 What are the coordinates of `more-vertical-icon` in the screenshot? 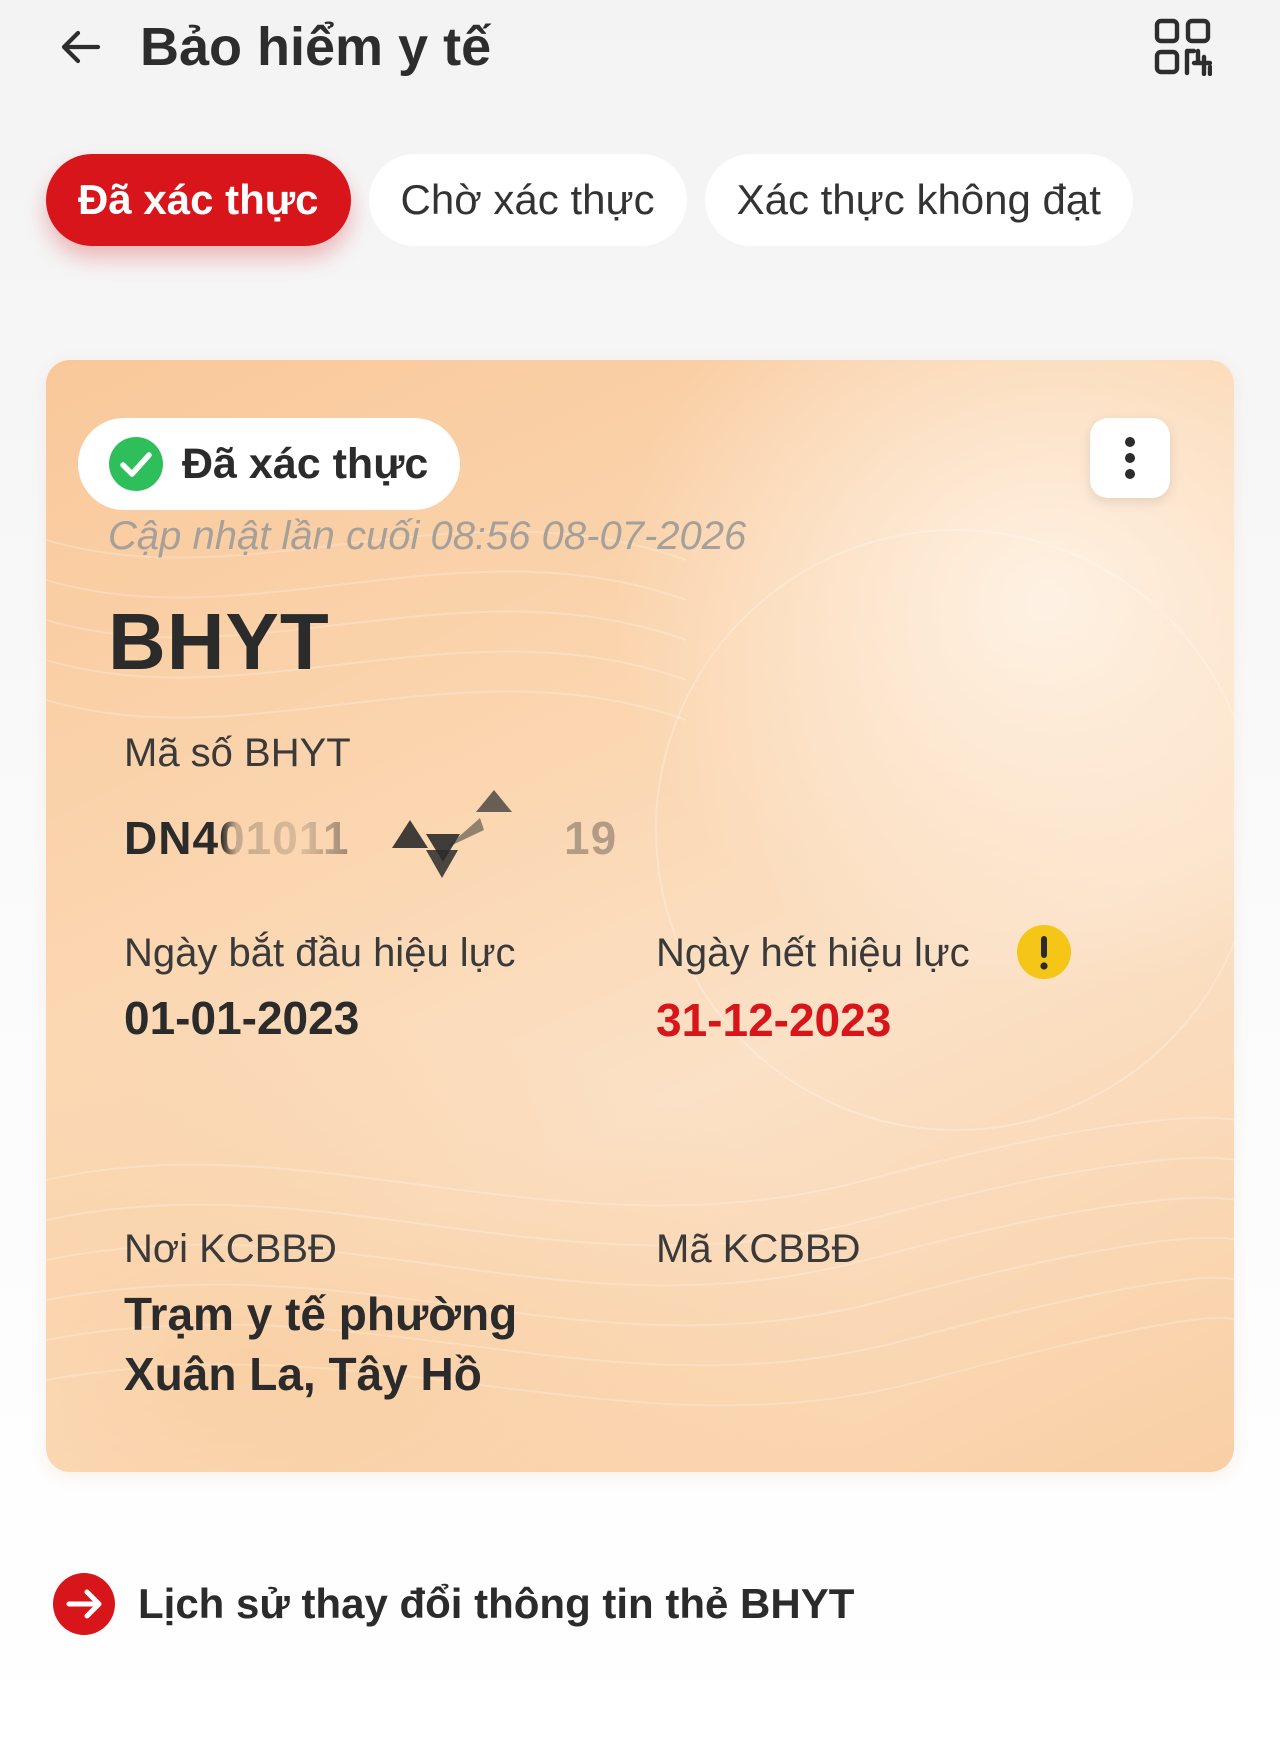 It's located at (1130, 458).